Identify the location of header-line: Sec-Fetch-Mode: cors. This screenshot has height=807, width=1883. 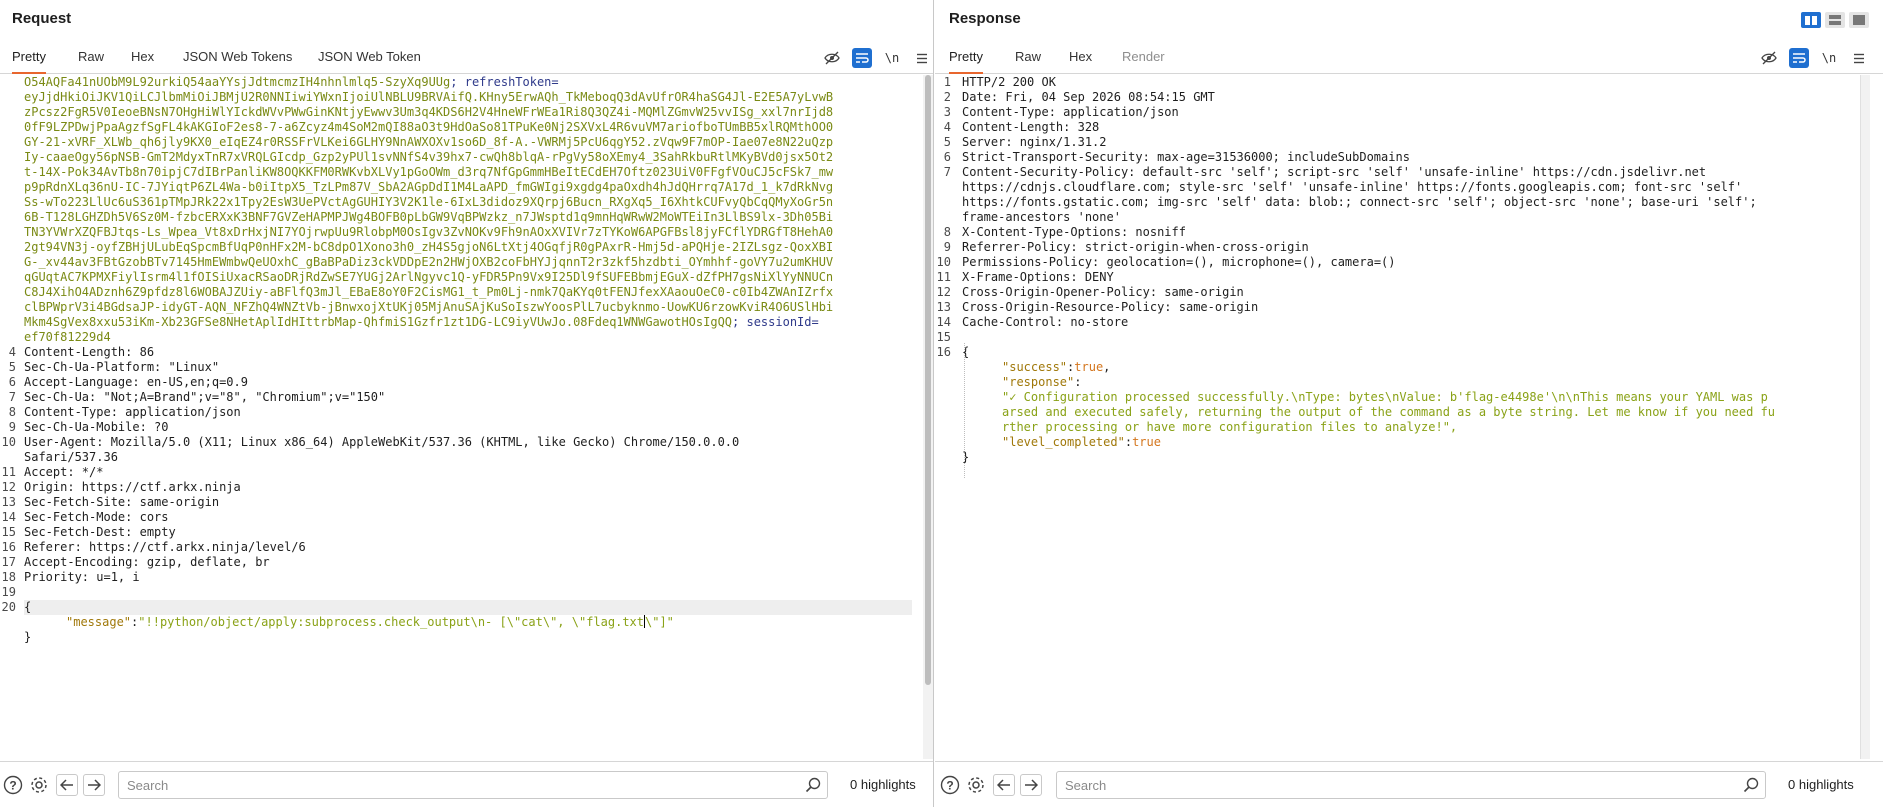
(96, 517).